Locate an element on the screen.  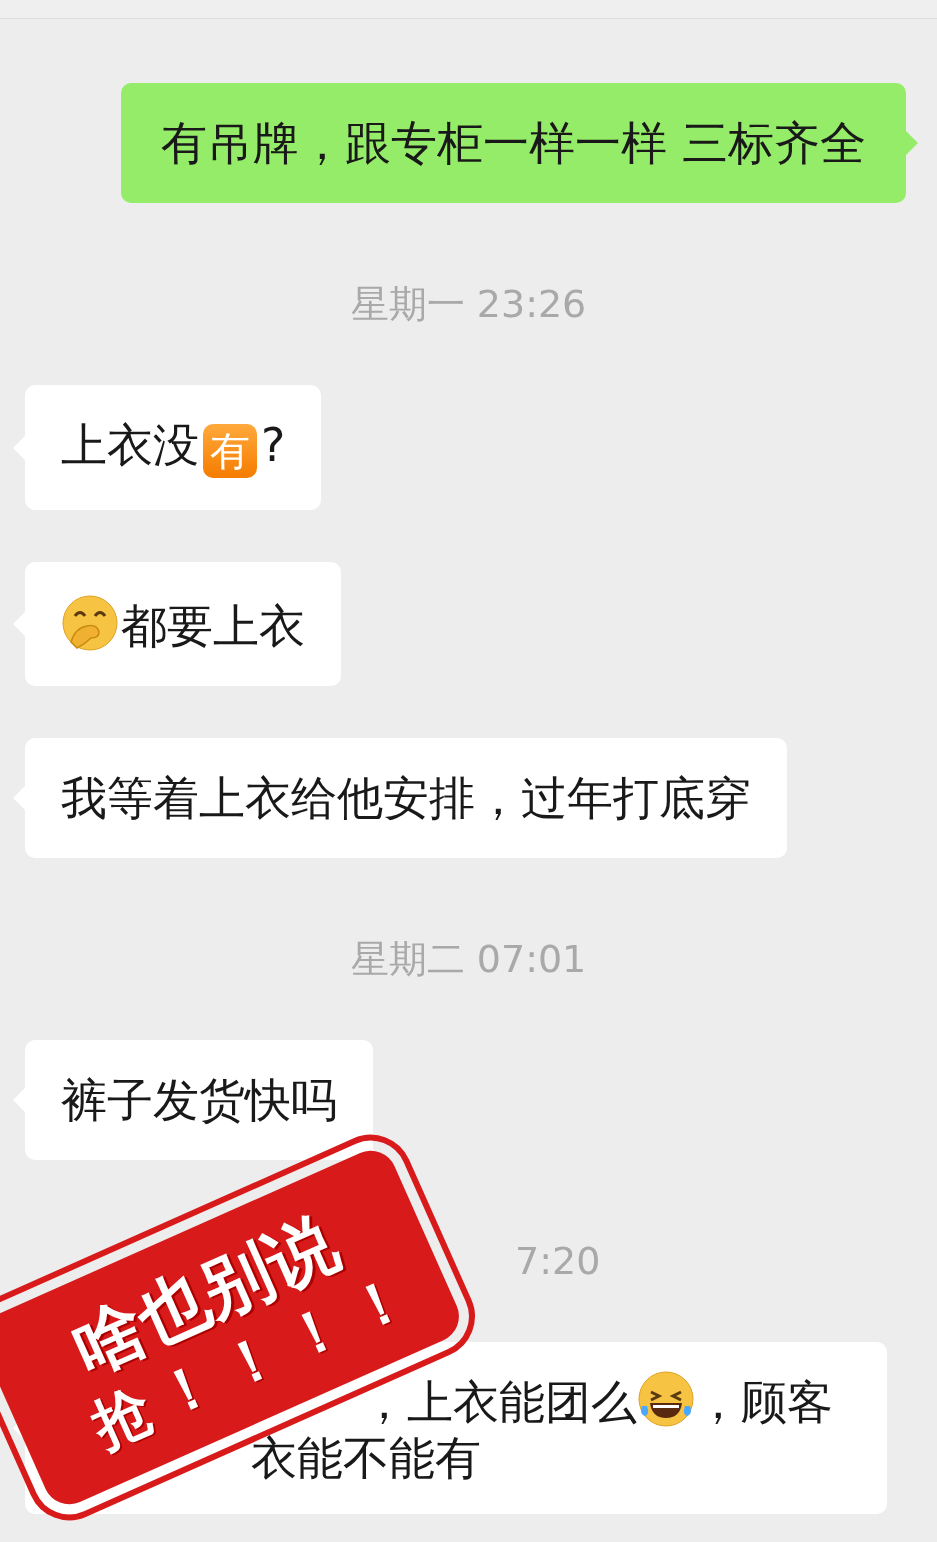
message-timestamp: 星期一 23:26 is located at coordinates (468, 304).